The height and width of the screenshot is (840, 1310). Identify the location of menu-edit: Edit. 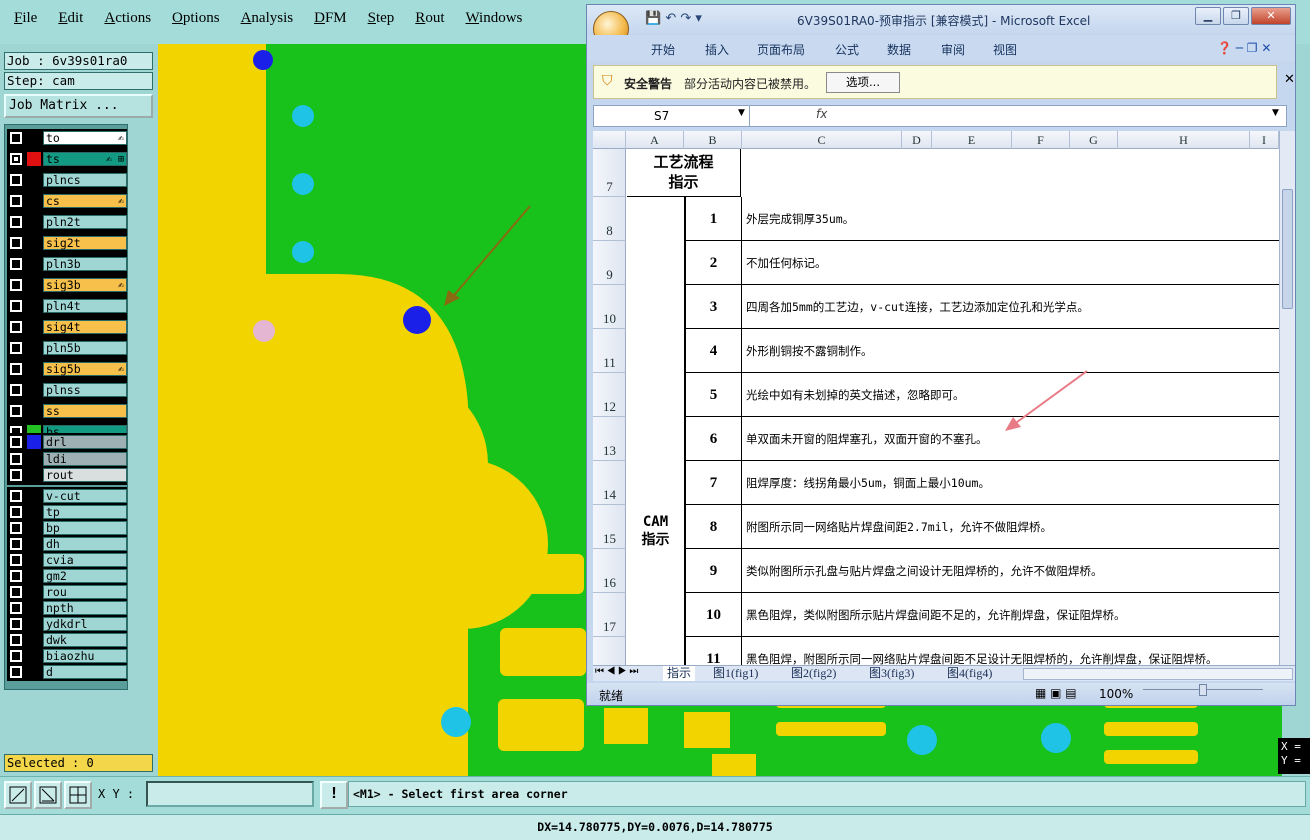
(70, 18).